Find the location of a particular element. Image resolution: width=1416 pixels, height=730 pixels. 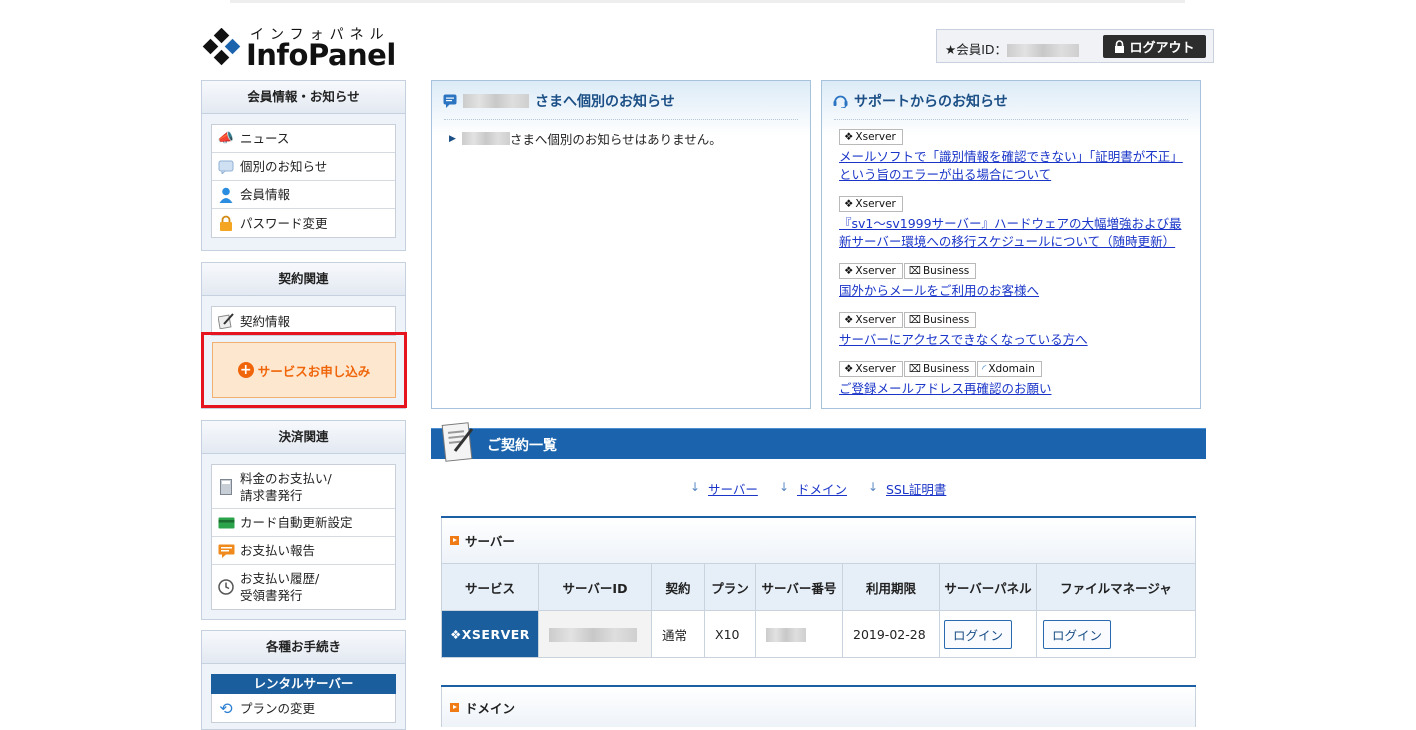

person-icon is located at coordinates (226, 195).